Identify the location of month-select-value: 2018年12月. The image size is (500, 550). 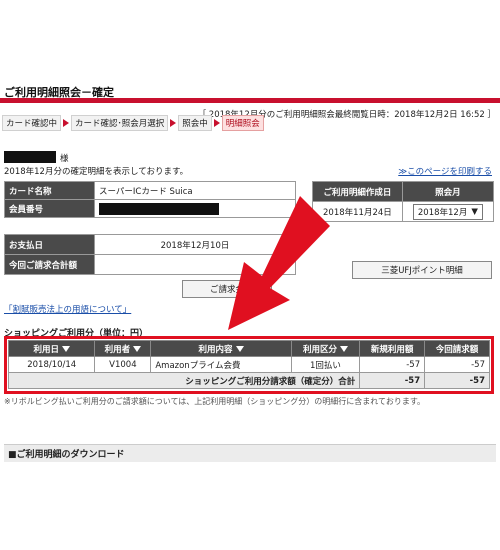
(442, 212).